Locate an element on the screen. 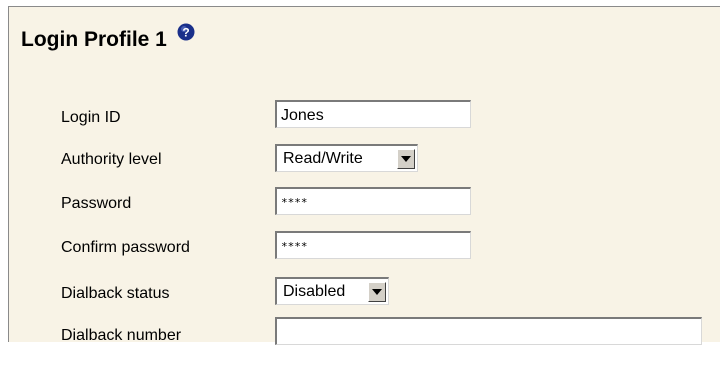  dialback-status-select: Disabled is located at coordinates (332, 291).